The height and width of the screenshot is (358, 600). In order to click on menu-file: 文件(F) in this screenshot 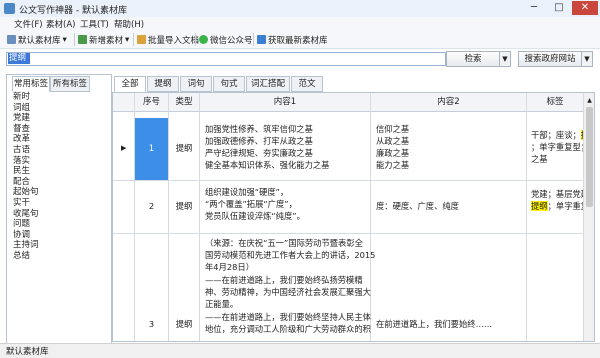, I will do `click(28, 24)`.